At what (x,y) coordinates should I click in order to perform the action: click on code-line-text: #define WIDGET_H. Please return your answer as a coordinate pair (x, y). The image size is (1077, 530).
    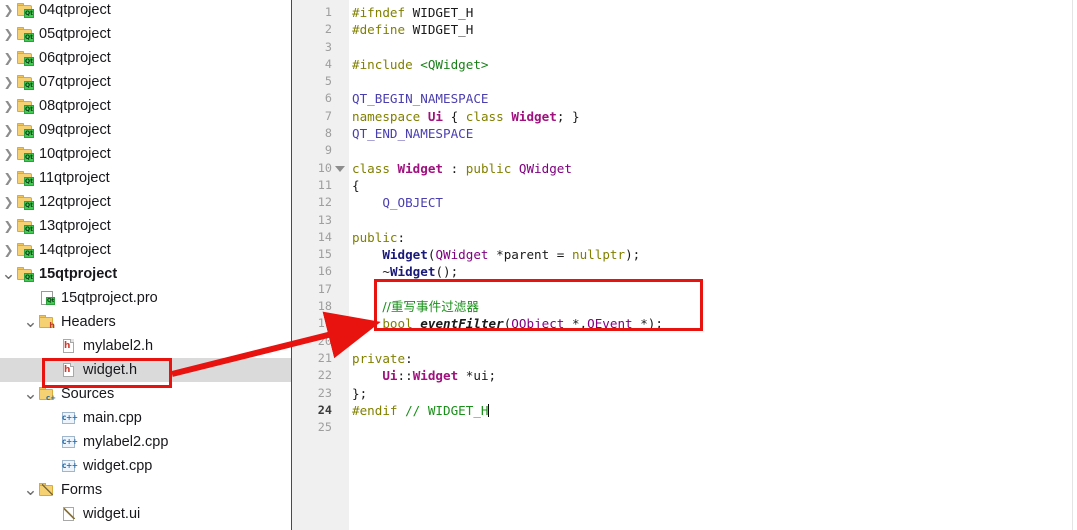
    Looking at the image, I should click on (413, 30).